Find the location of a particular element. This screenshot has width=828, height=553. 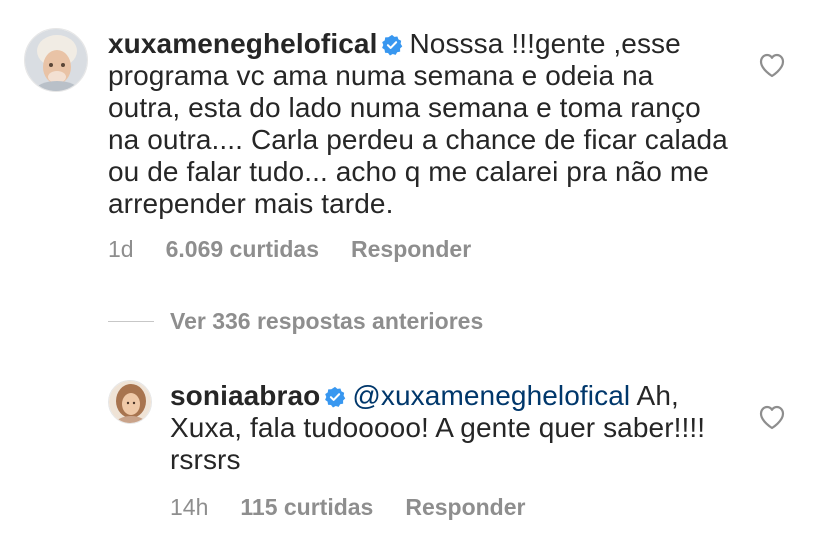

view-replies-label: Ver 336 respostas anteriores is located at coordinates (326, 321).